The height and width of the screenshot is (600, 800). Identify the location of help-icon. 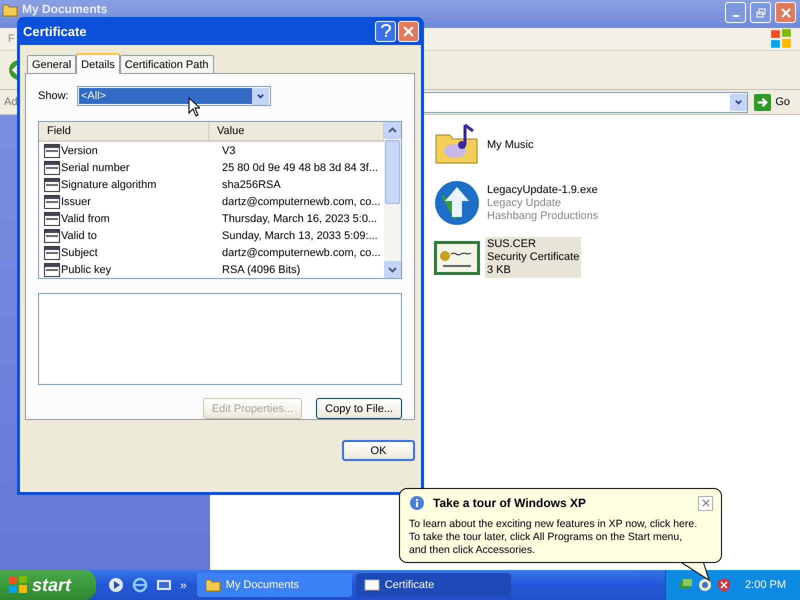
(386, 31).